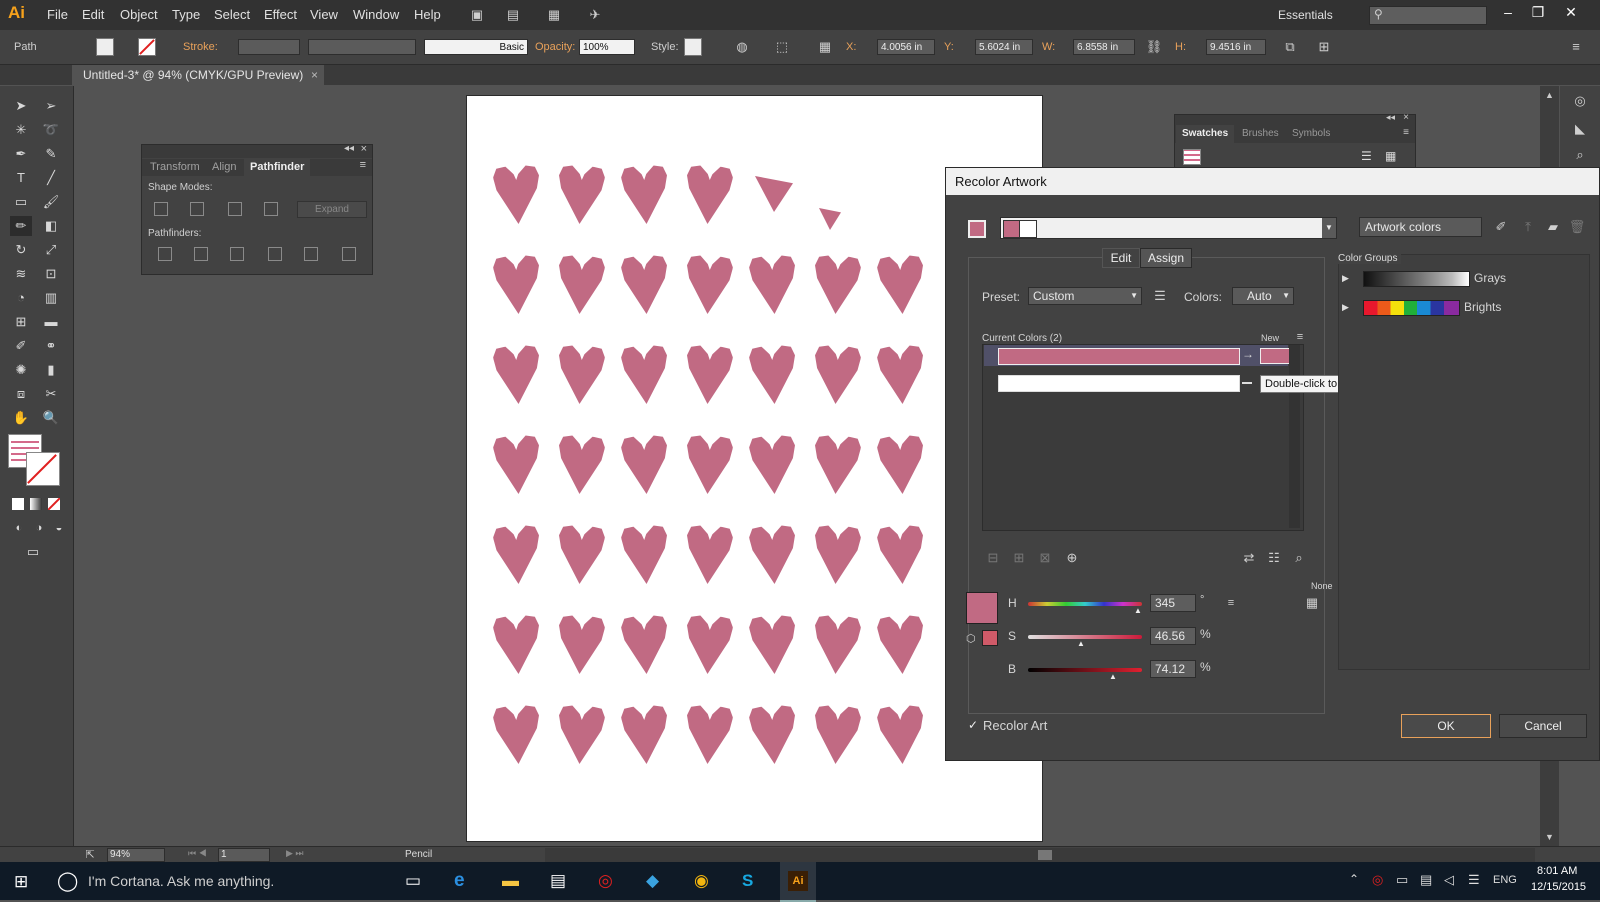 This screenshot has height=902, width=1600. What do you see at coordinates (1312, 603) in the screenshot?
I see `color-library-icon: ▦` at bounding box center [1312, 603].